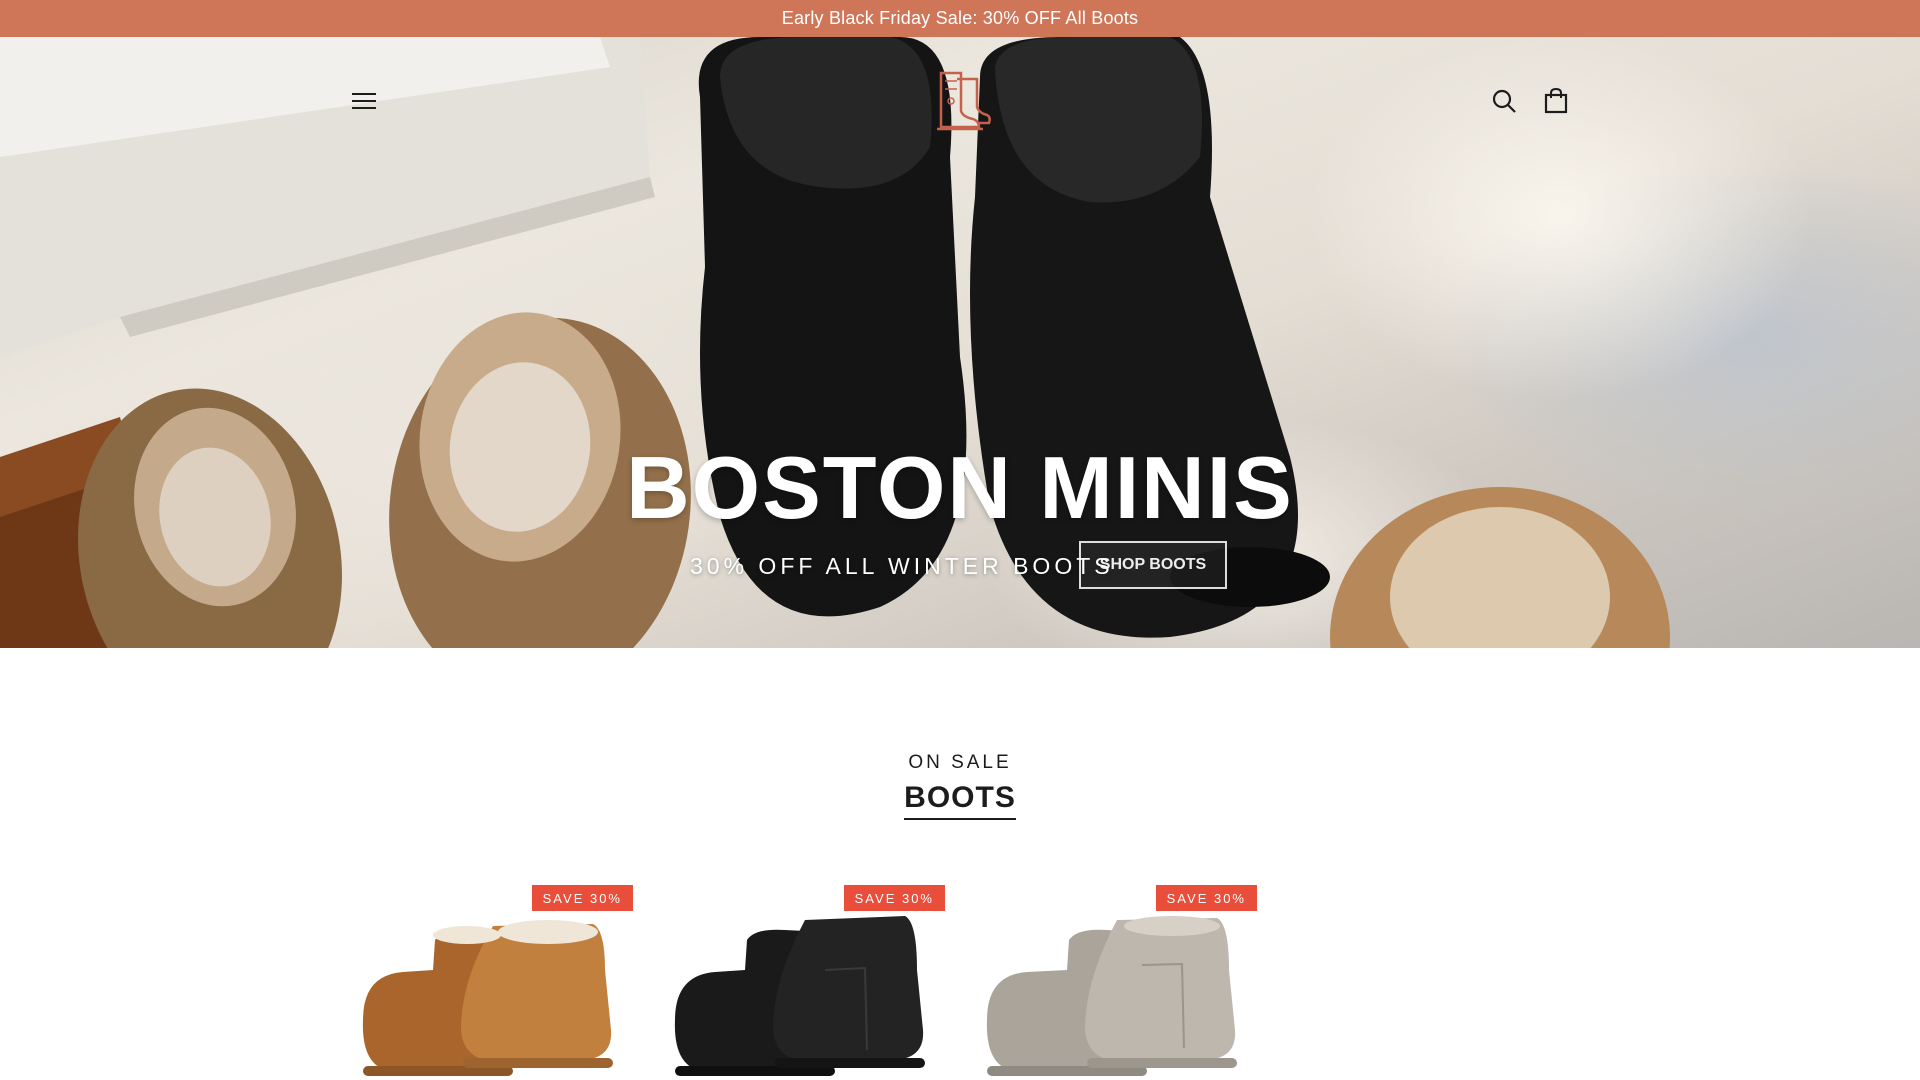 The height and width of the screenshot is (1080, 1920). What do you see at coordinates (960, 487) in the screenshot?
I see `hero-title: BOSTON MINIS` at bounding box center [960, 487].